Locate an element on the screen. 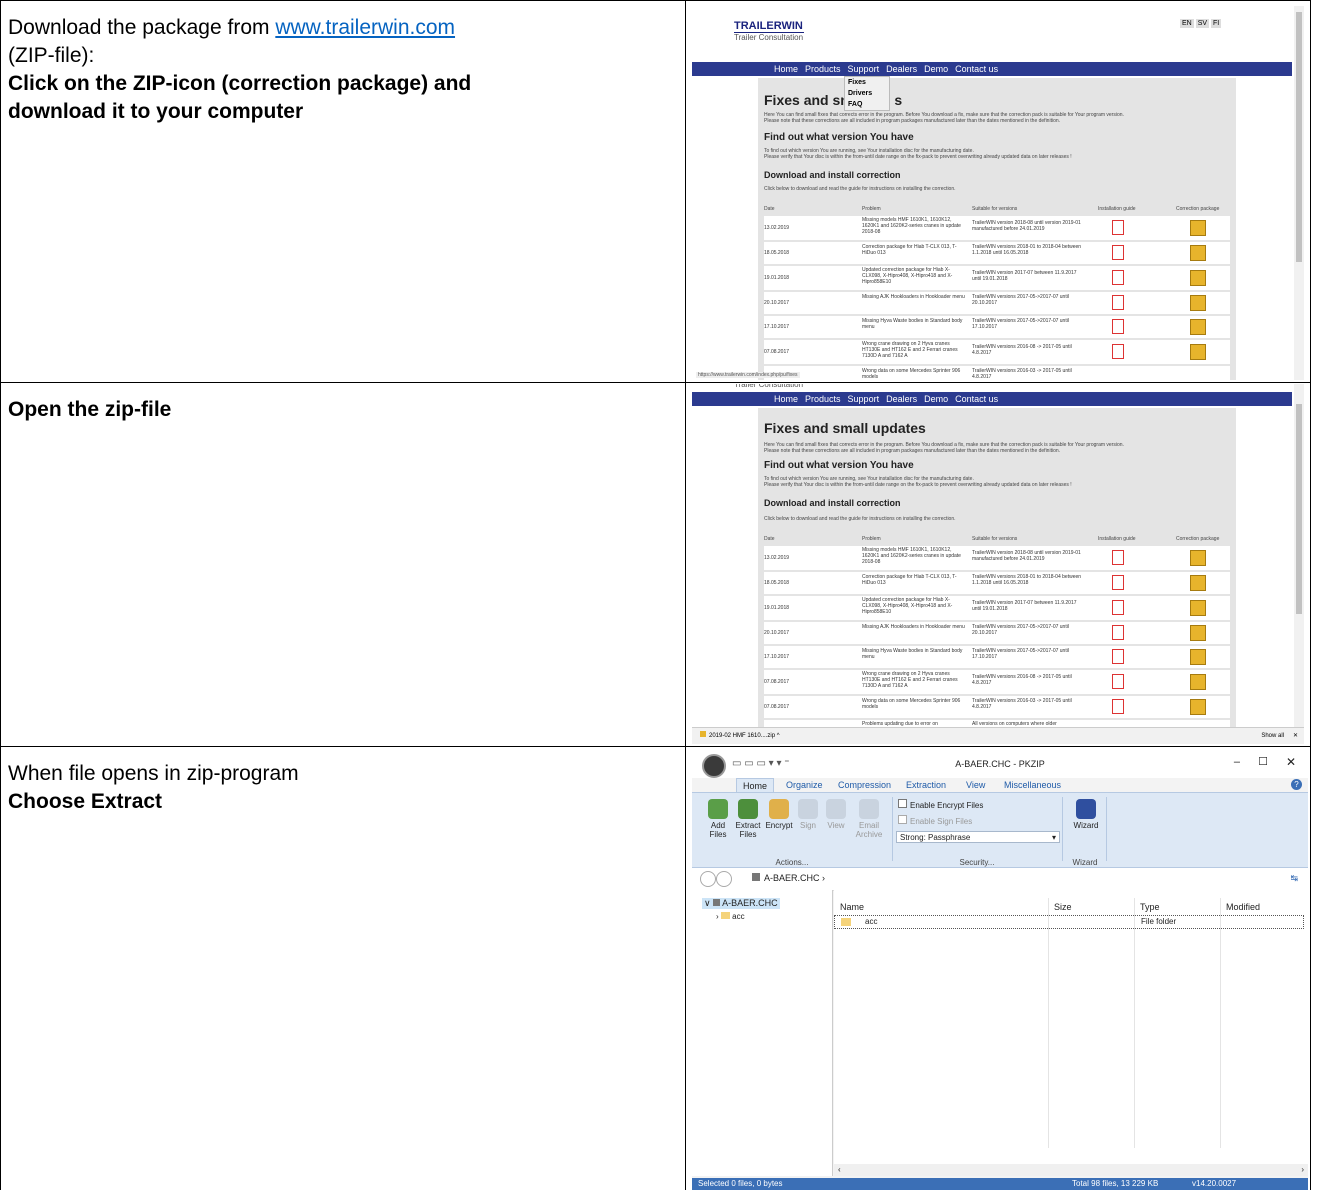 The height and width of the screenshot is (1190, 1323). close-button: ✕ is located at coordinates (1291, 762).